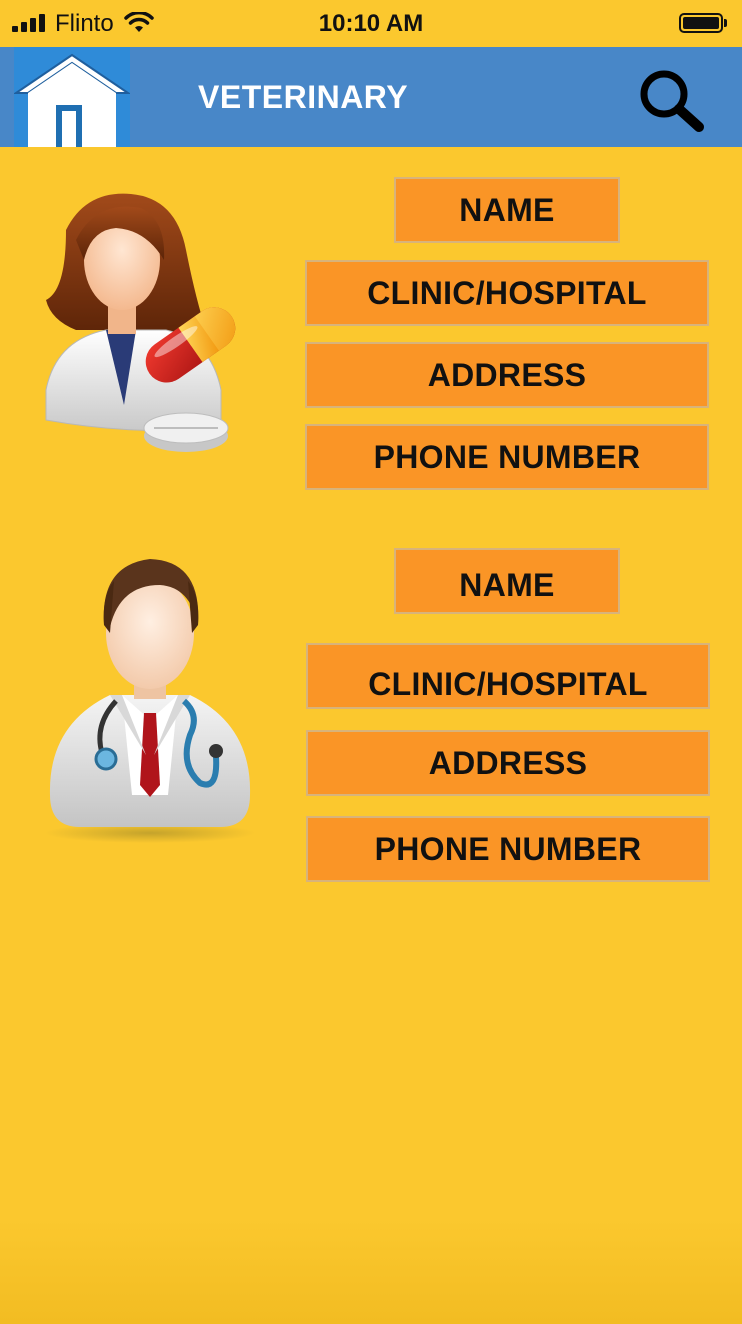 The height and width of the screenshot is (1324, 742). What do you see at coordinates (303, 97) in the screenshot?
I see `page-title: VETERINARY` at bounding box center [303, 97].